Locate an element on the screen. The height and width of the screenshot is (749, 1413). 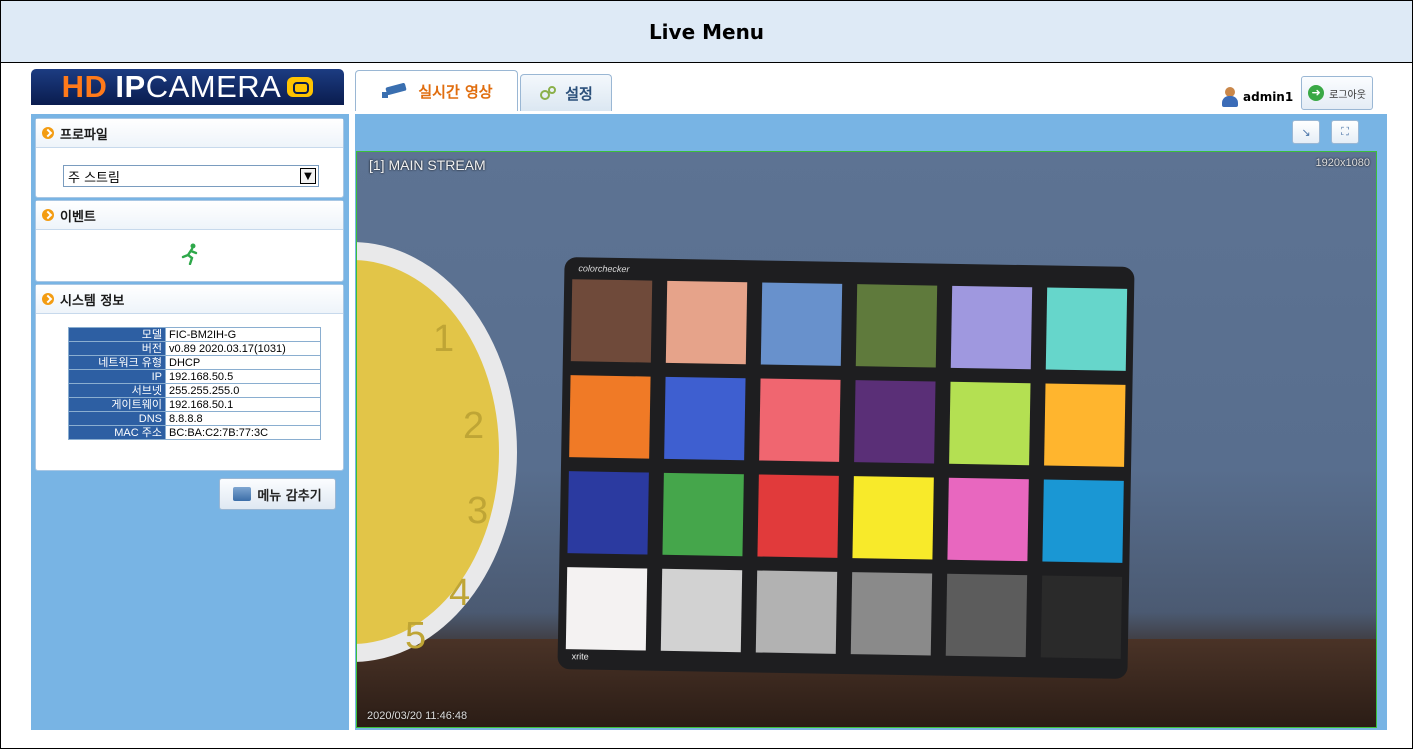
system-info-panel-title: 시스템 정보 is located at coordinates (92, 301).